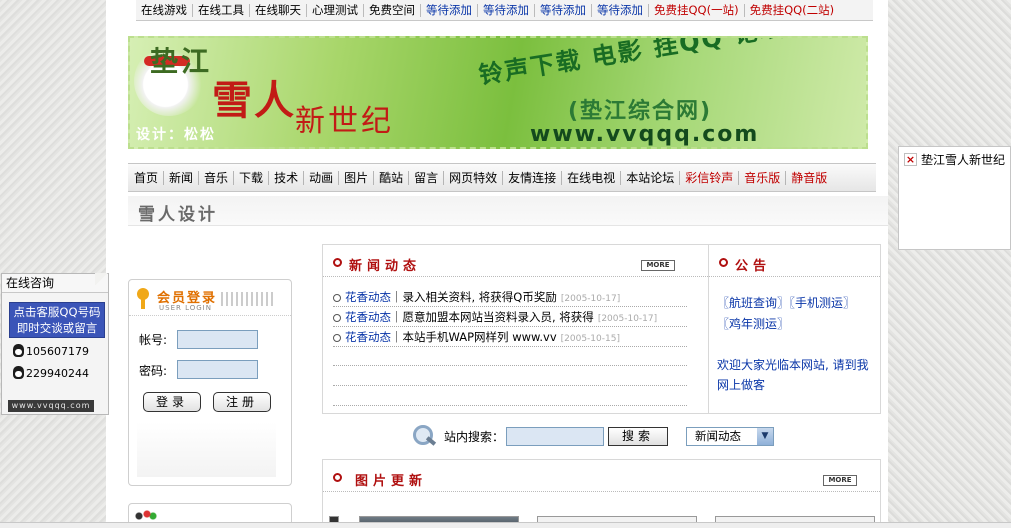 The height and width of the screenshot is (528, 1011). I want to click on left-background-pattern, so click(53, 264).